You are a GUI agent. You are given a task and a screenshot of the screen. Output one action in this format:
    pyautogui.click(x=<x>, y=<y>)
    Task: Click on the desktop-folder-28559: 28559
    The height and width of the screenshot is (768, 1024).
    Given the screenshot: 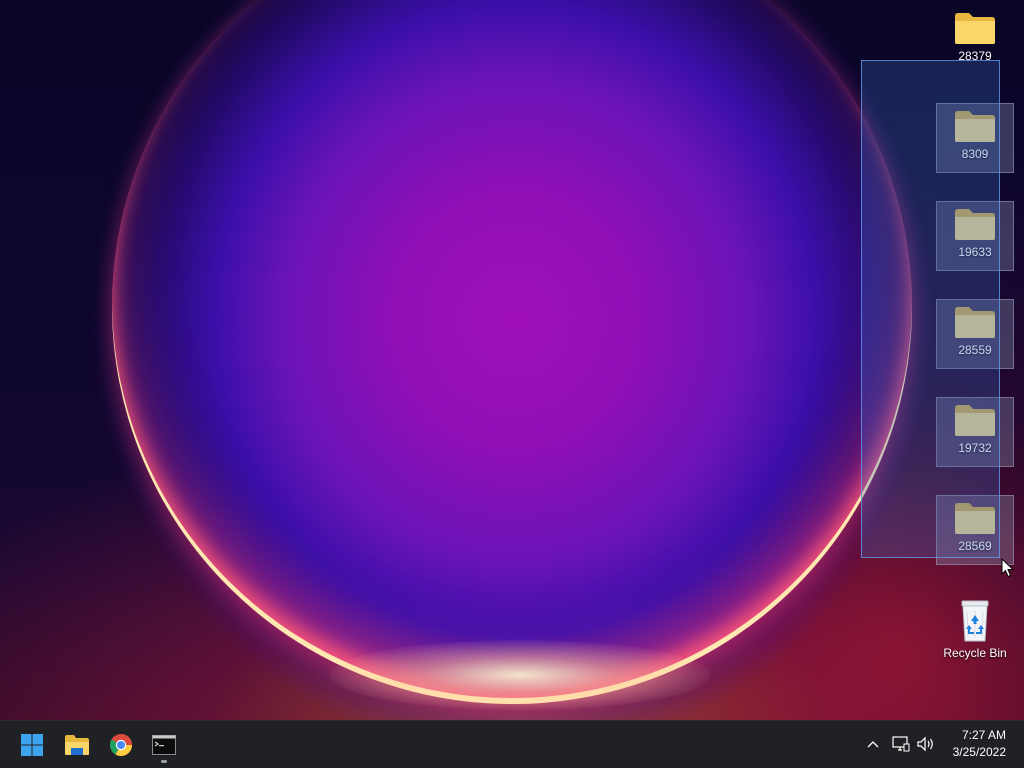 What is the action you would take?
    pyautogui.click(x=975, y=334)
    